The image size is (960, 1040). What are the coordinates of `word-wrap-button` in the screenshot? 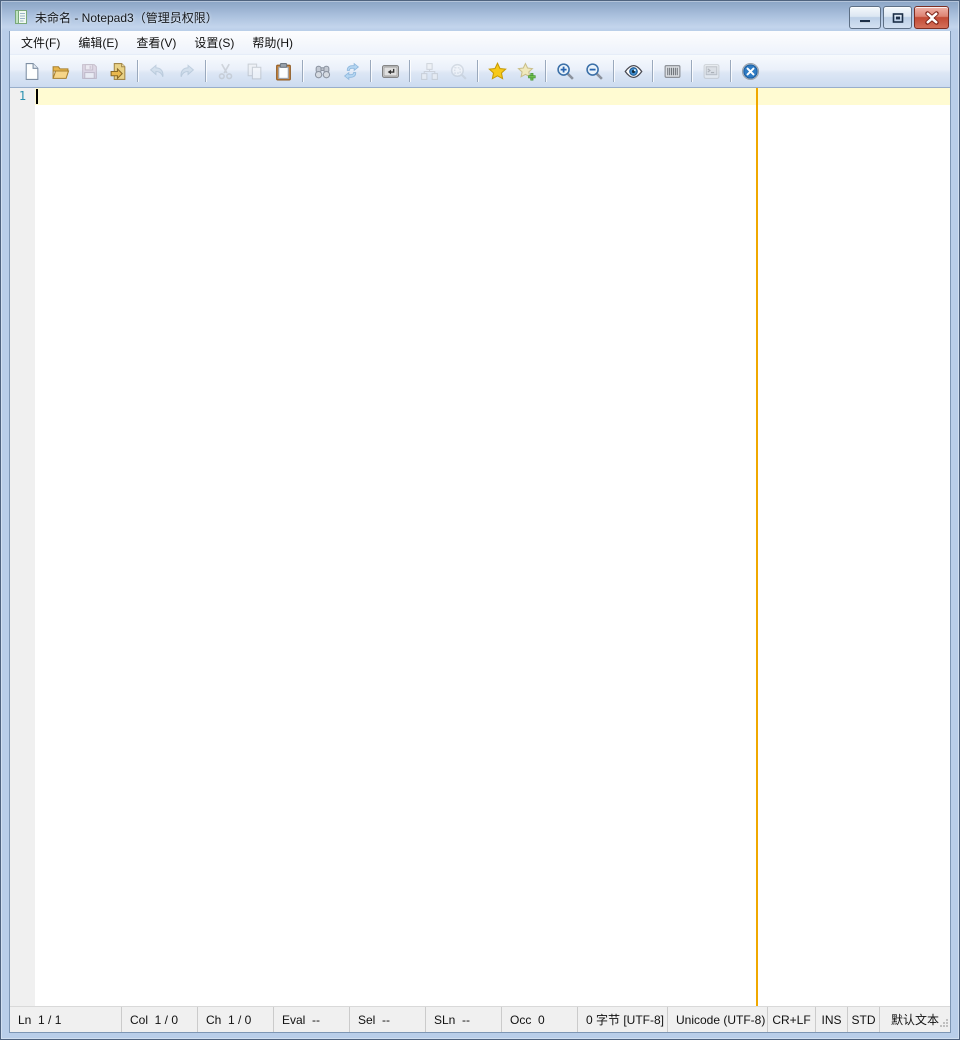 It's located at (390, 71).